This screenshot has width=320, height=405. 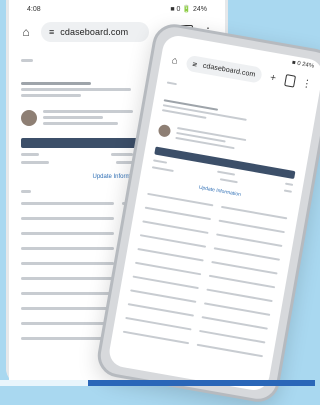 I want to click on menu-icon: ⋮, so click(x=307, y=84).